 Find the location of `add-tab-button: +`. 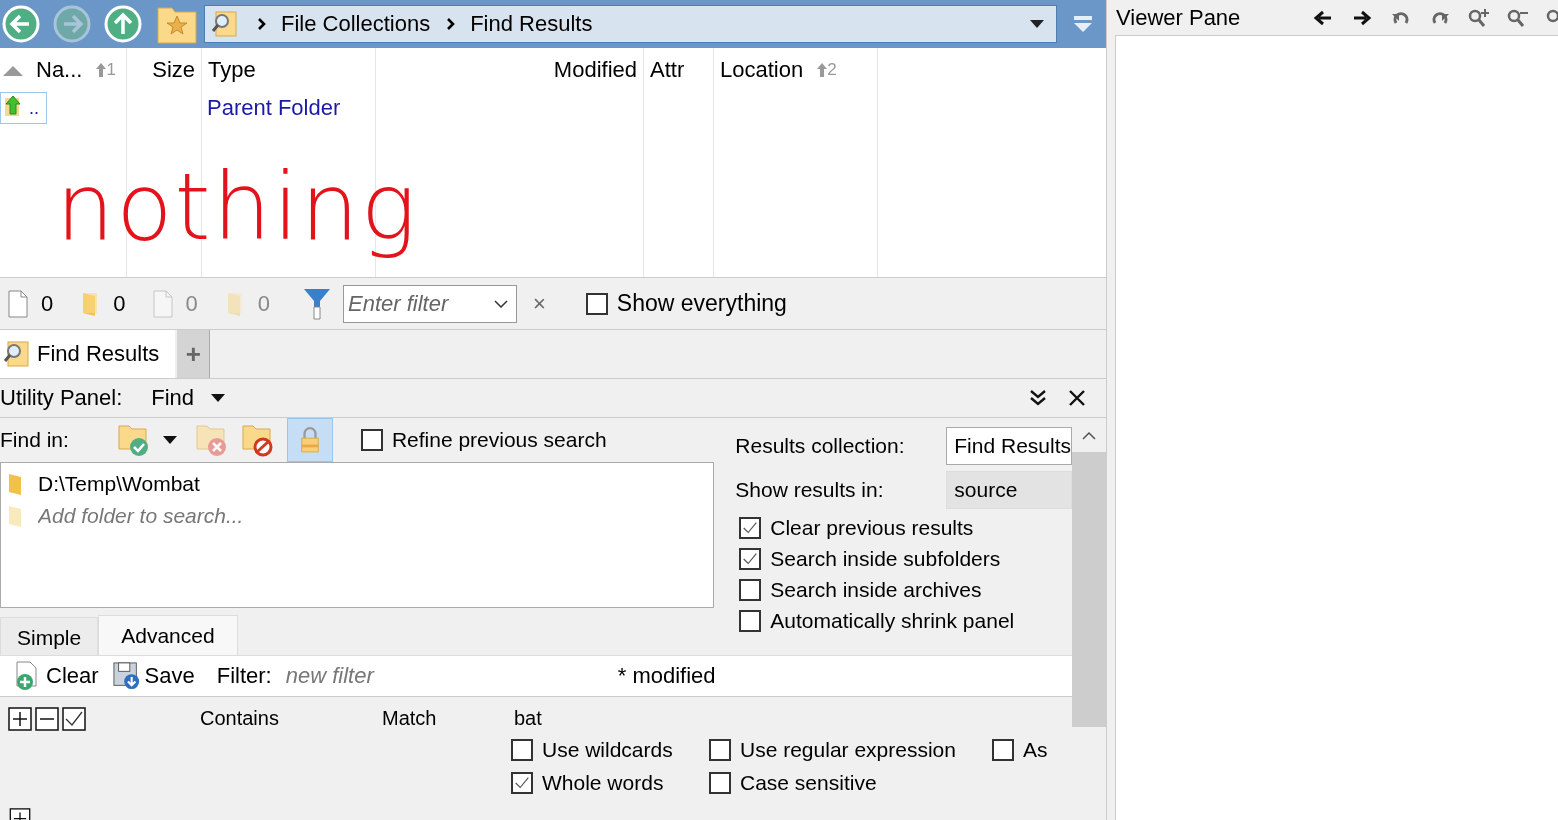

add-tab-button: + is located at coordinates (194, 354).